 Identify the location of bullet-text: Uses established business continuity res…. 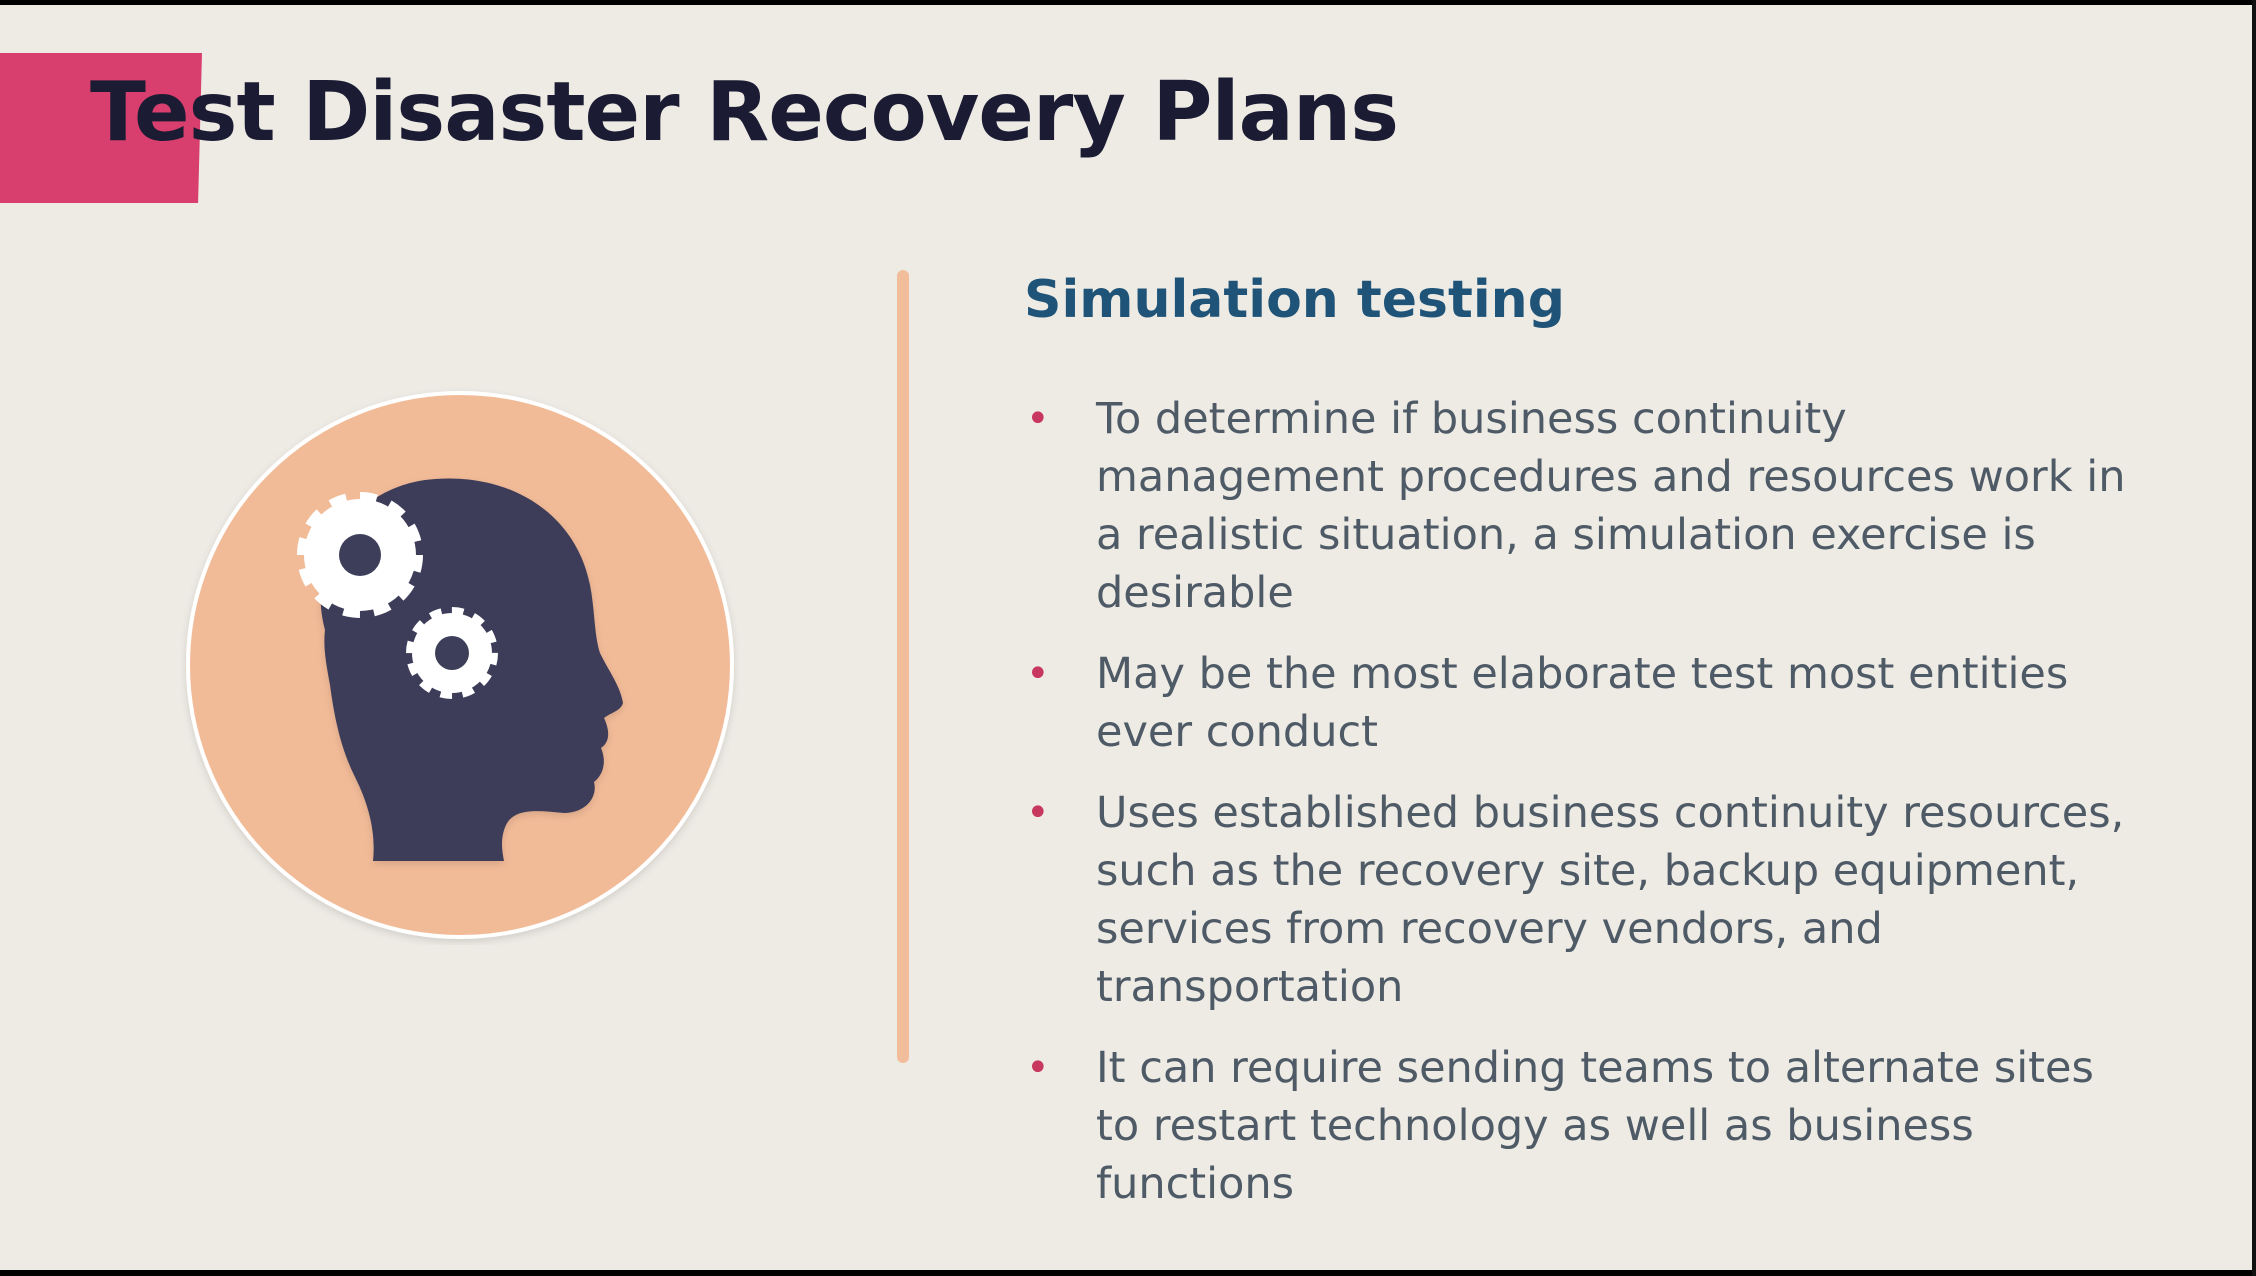
(1610, 900).